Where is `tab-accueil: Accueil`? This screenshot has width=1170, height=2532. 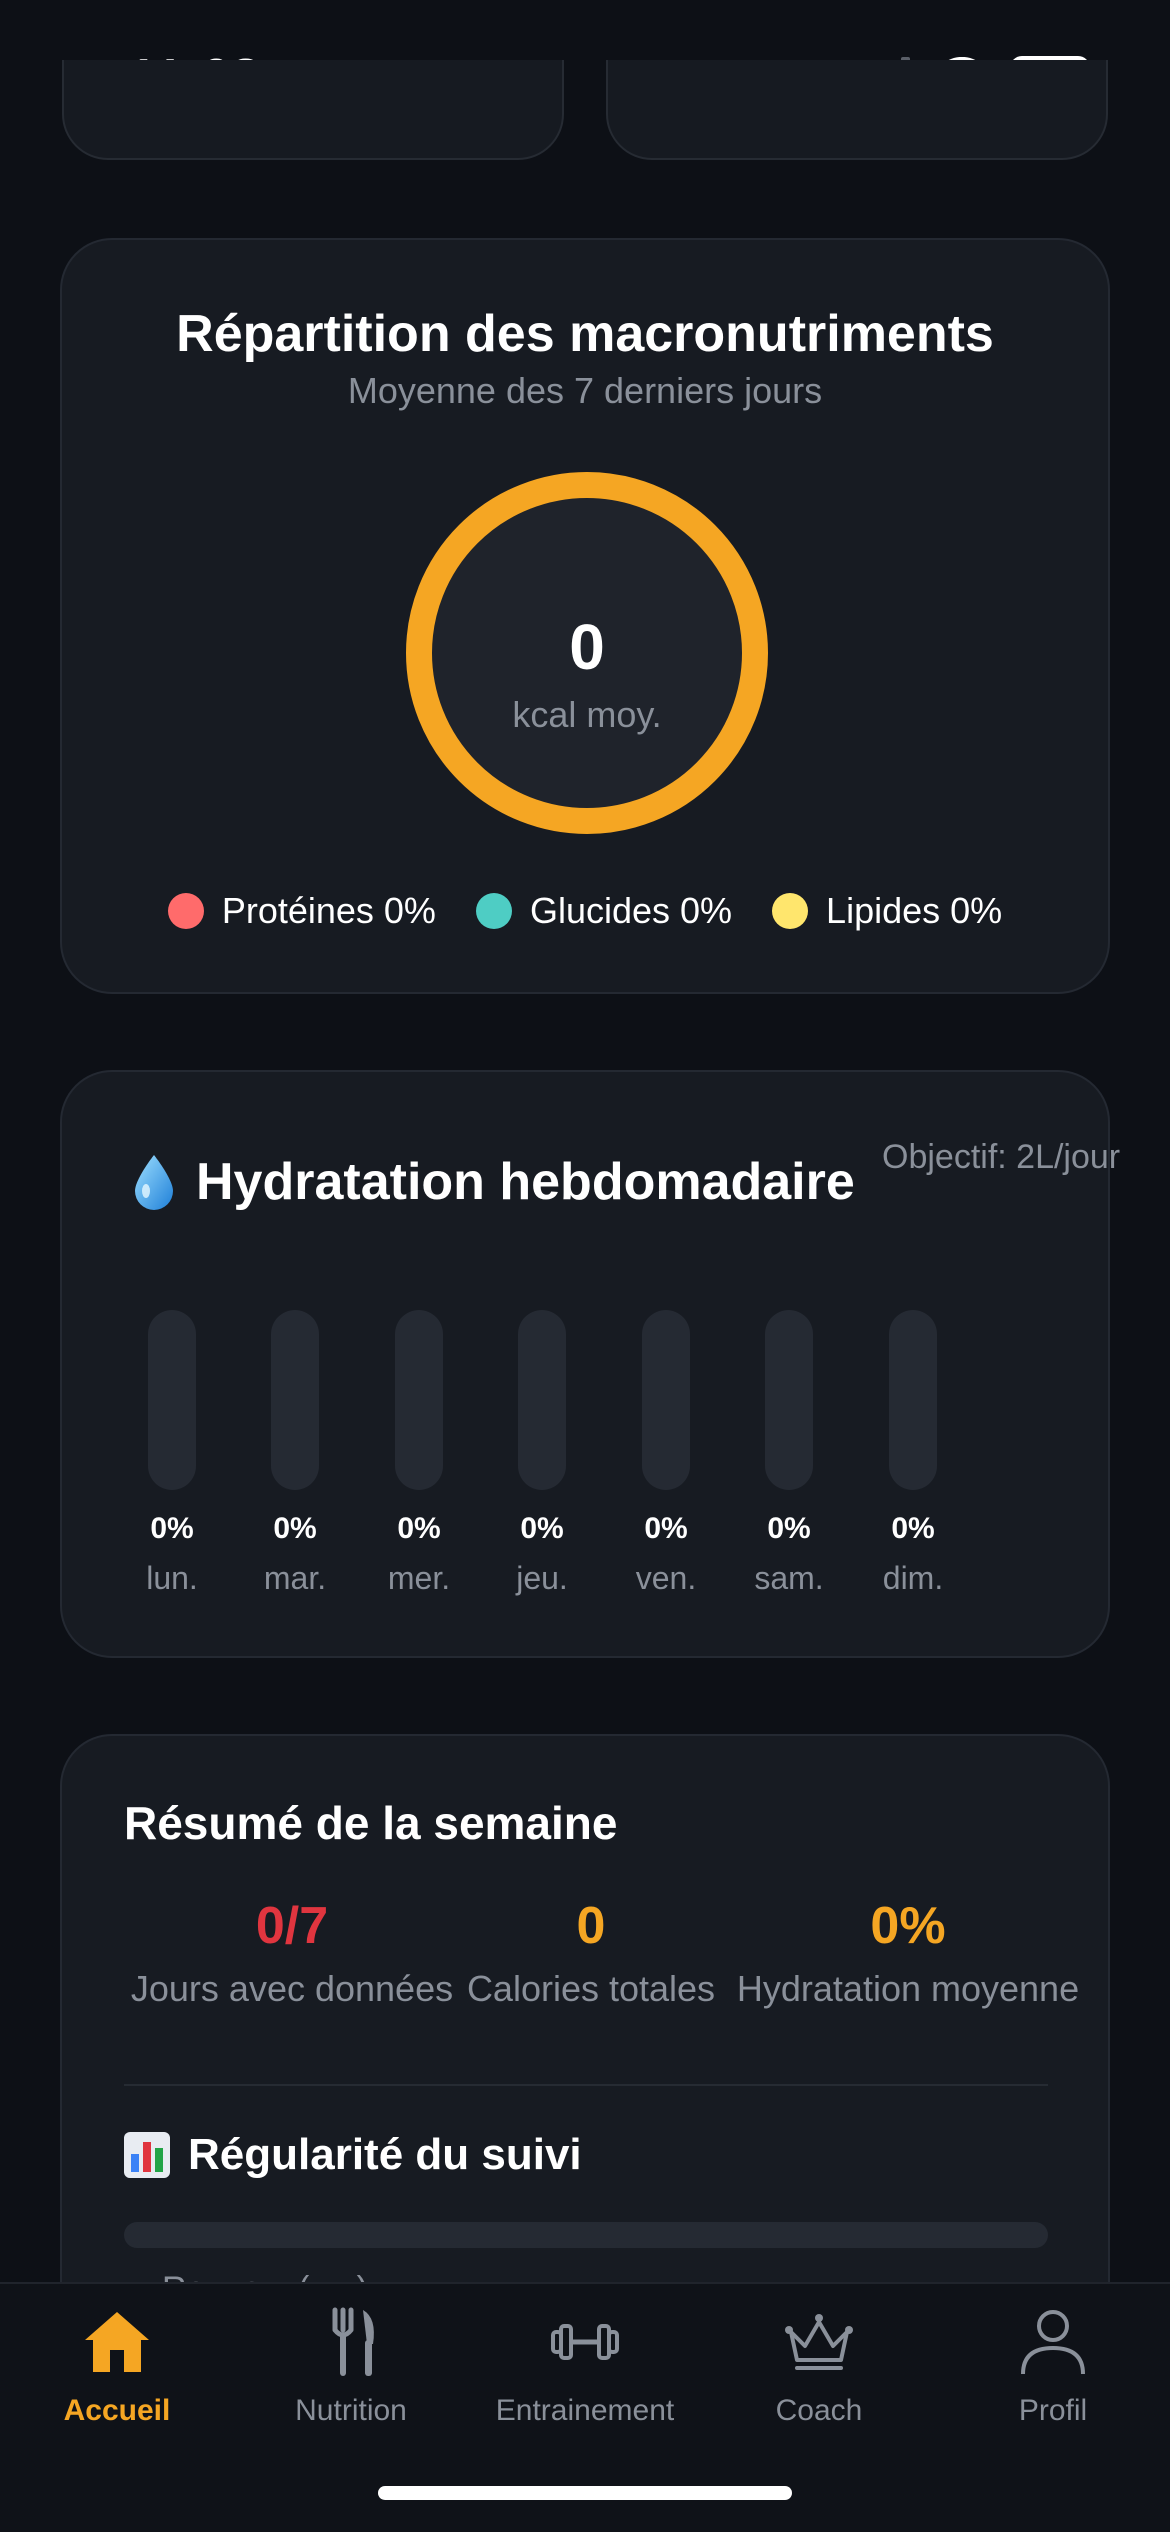
tab-accueil: Accueil is located at coordinates (117, 2366).